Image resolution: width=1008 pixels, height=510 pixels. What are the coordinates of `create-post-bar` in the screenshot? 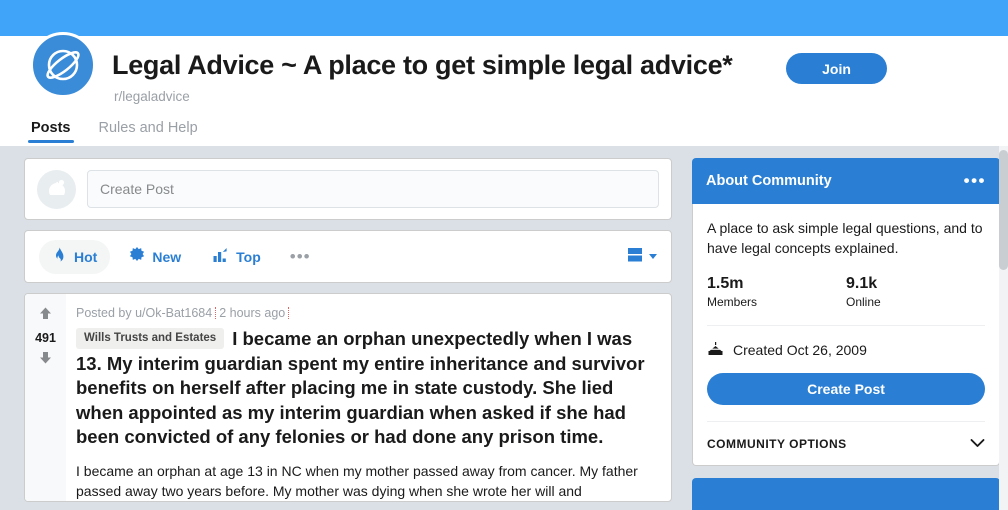 It's located at (348, 189).